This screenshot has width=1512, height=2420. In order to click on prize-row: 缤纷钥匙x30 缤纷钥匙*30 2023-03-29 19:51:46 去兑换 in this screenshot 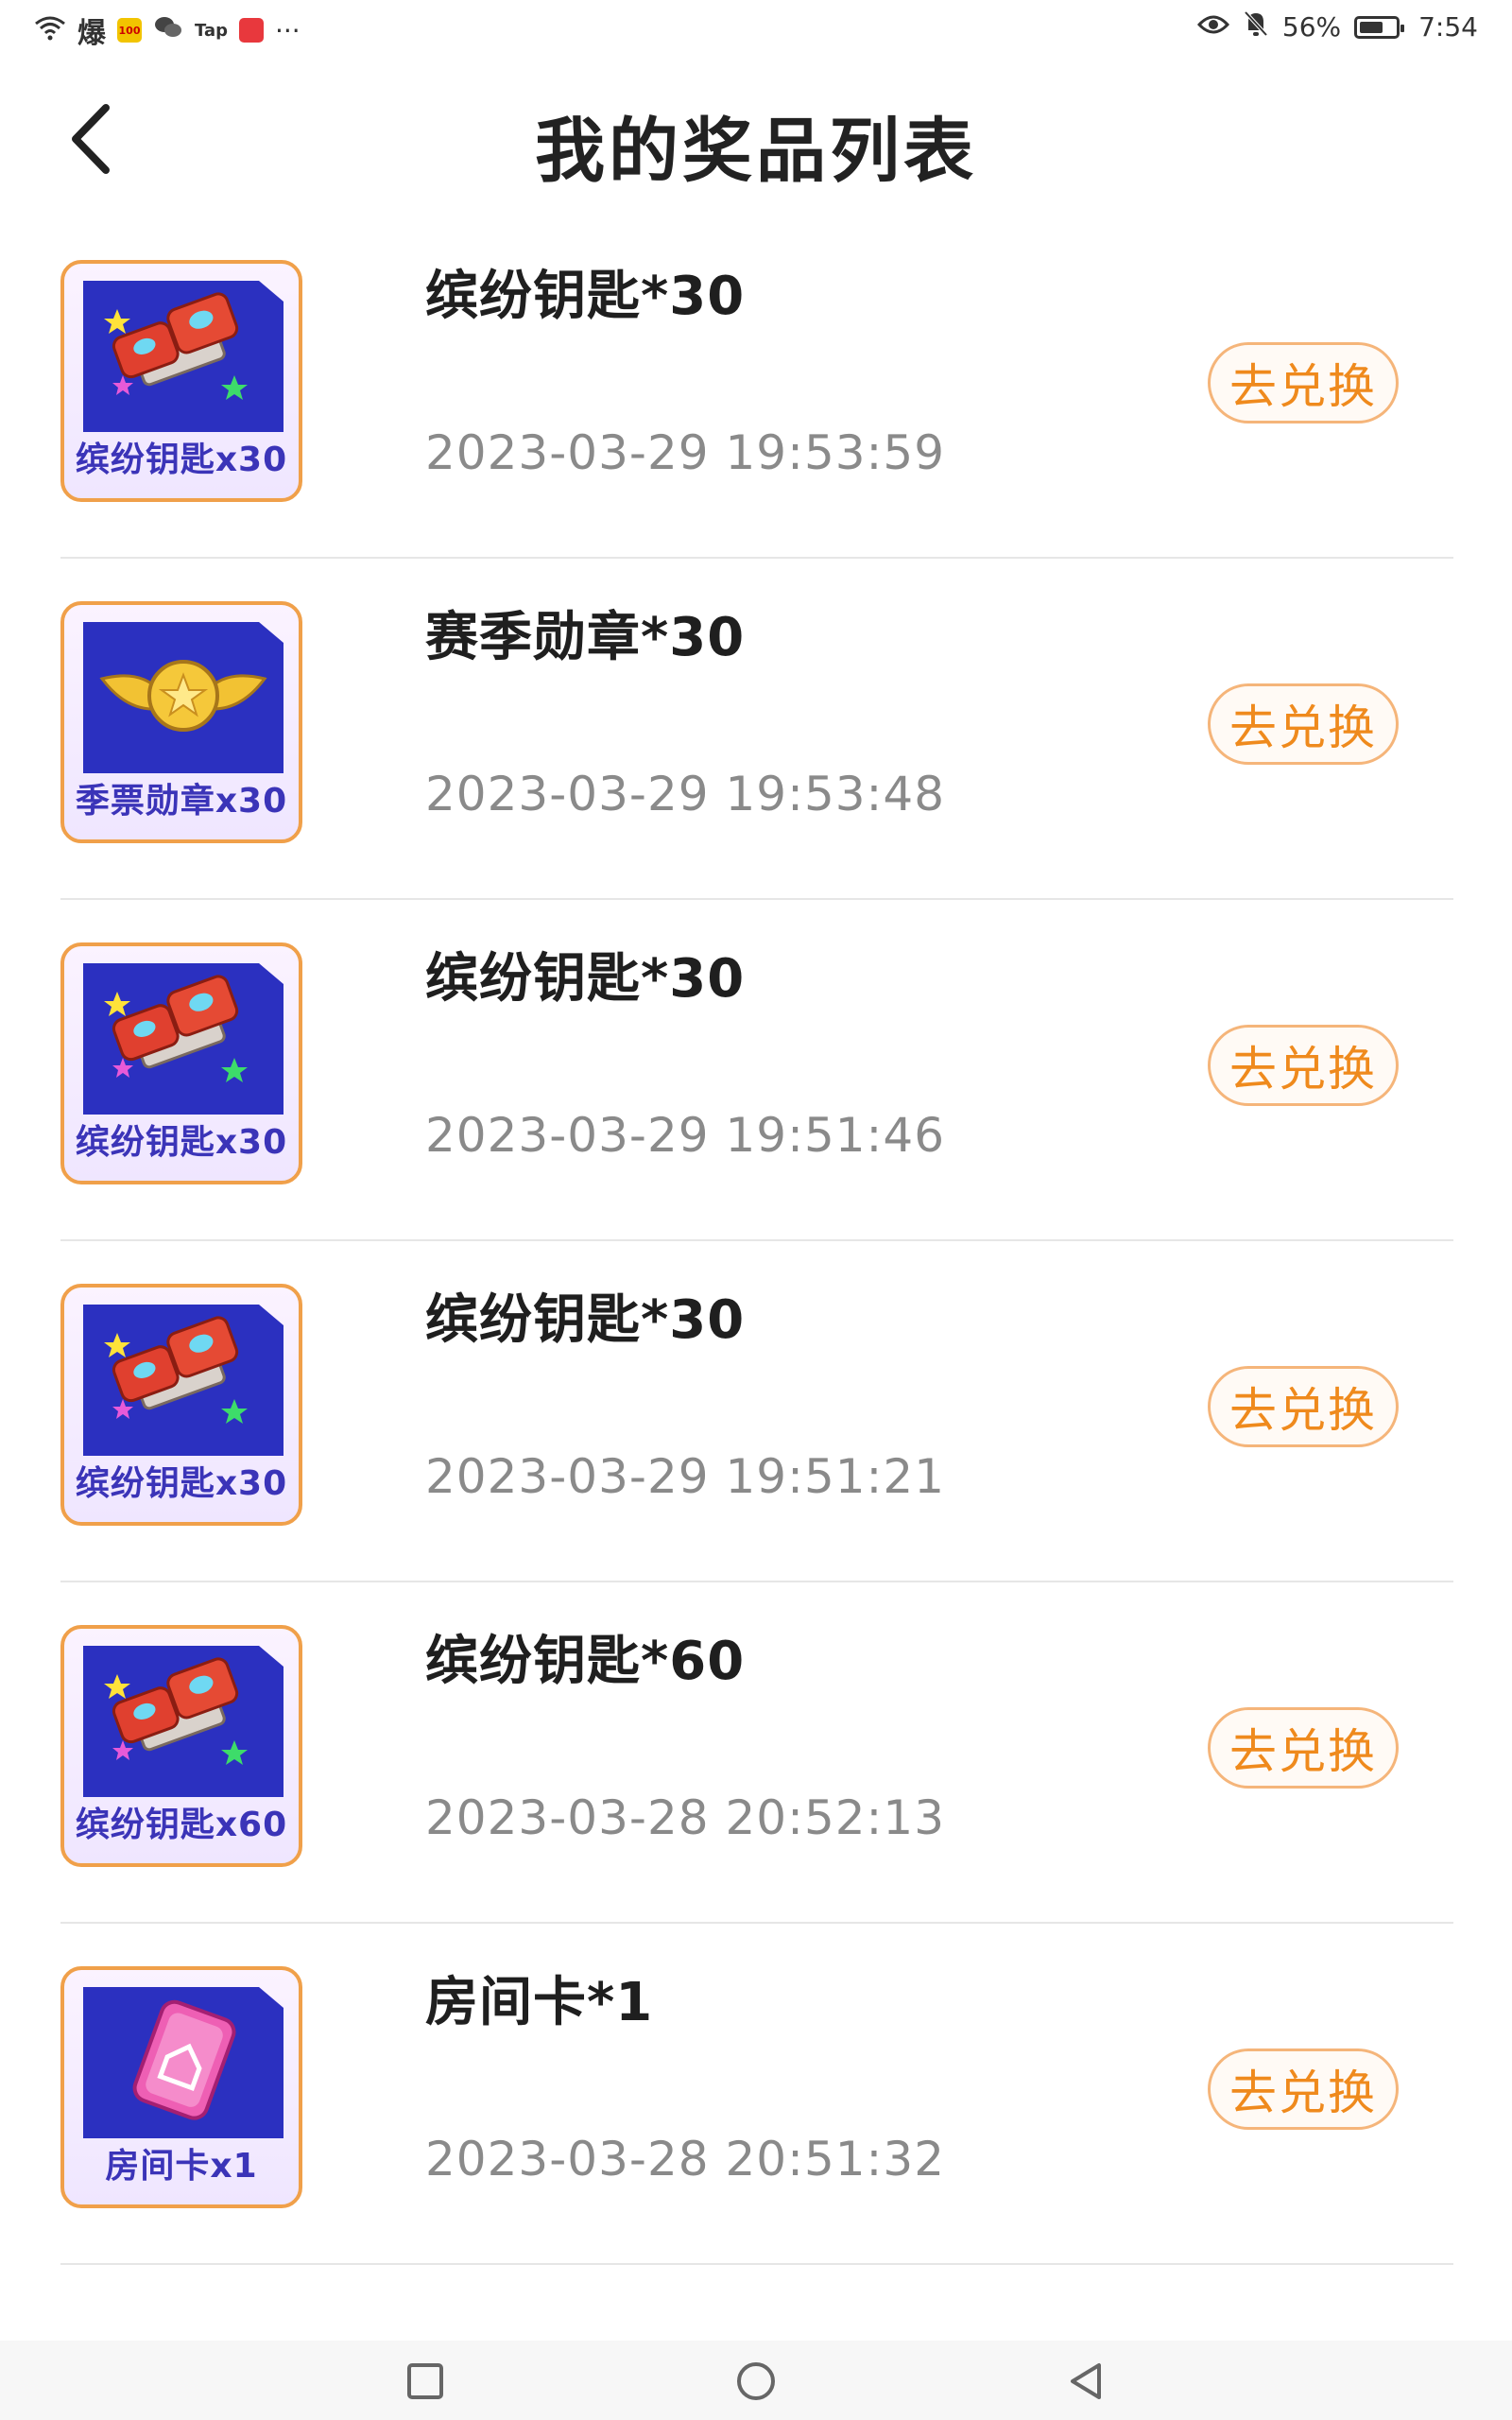, I will do `click(756, 1070)`.